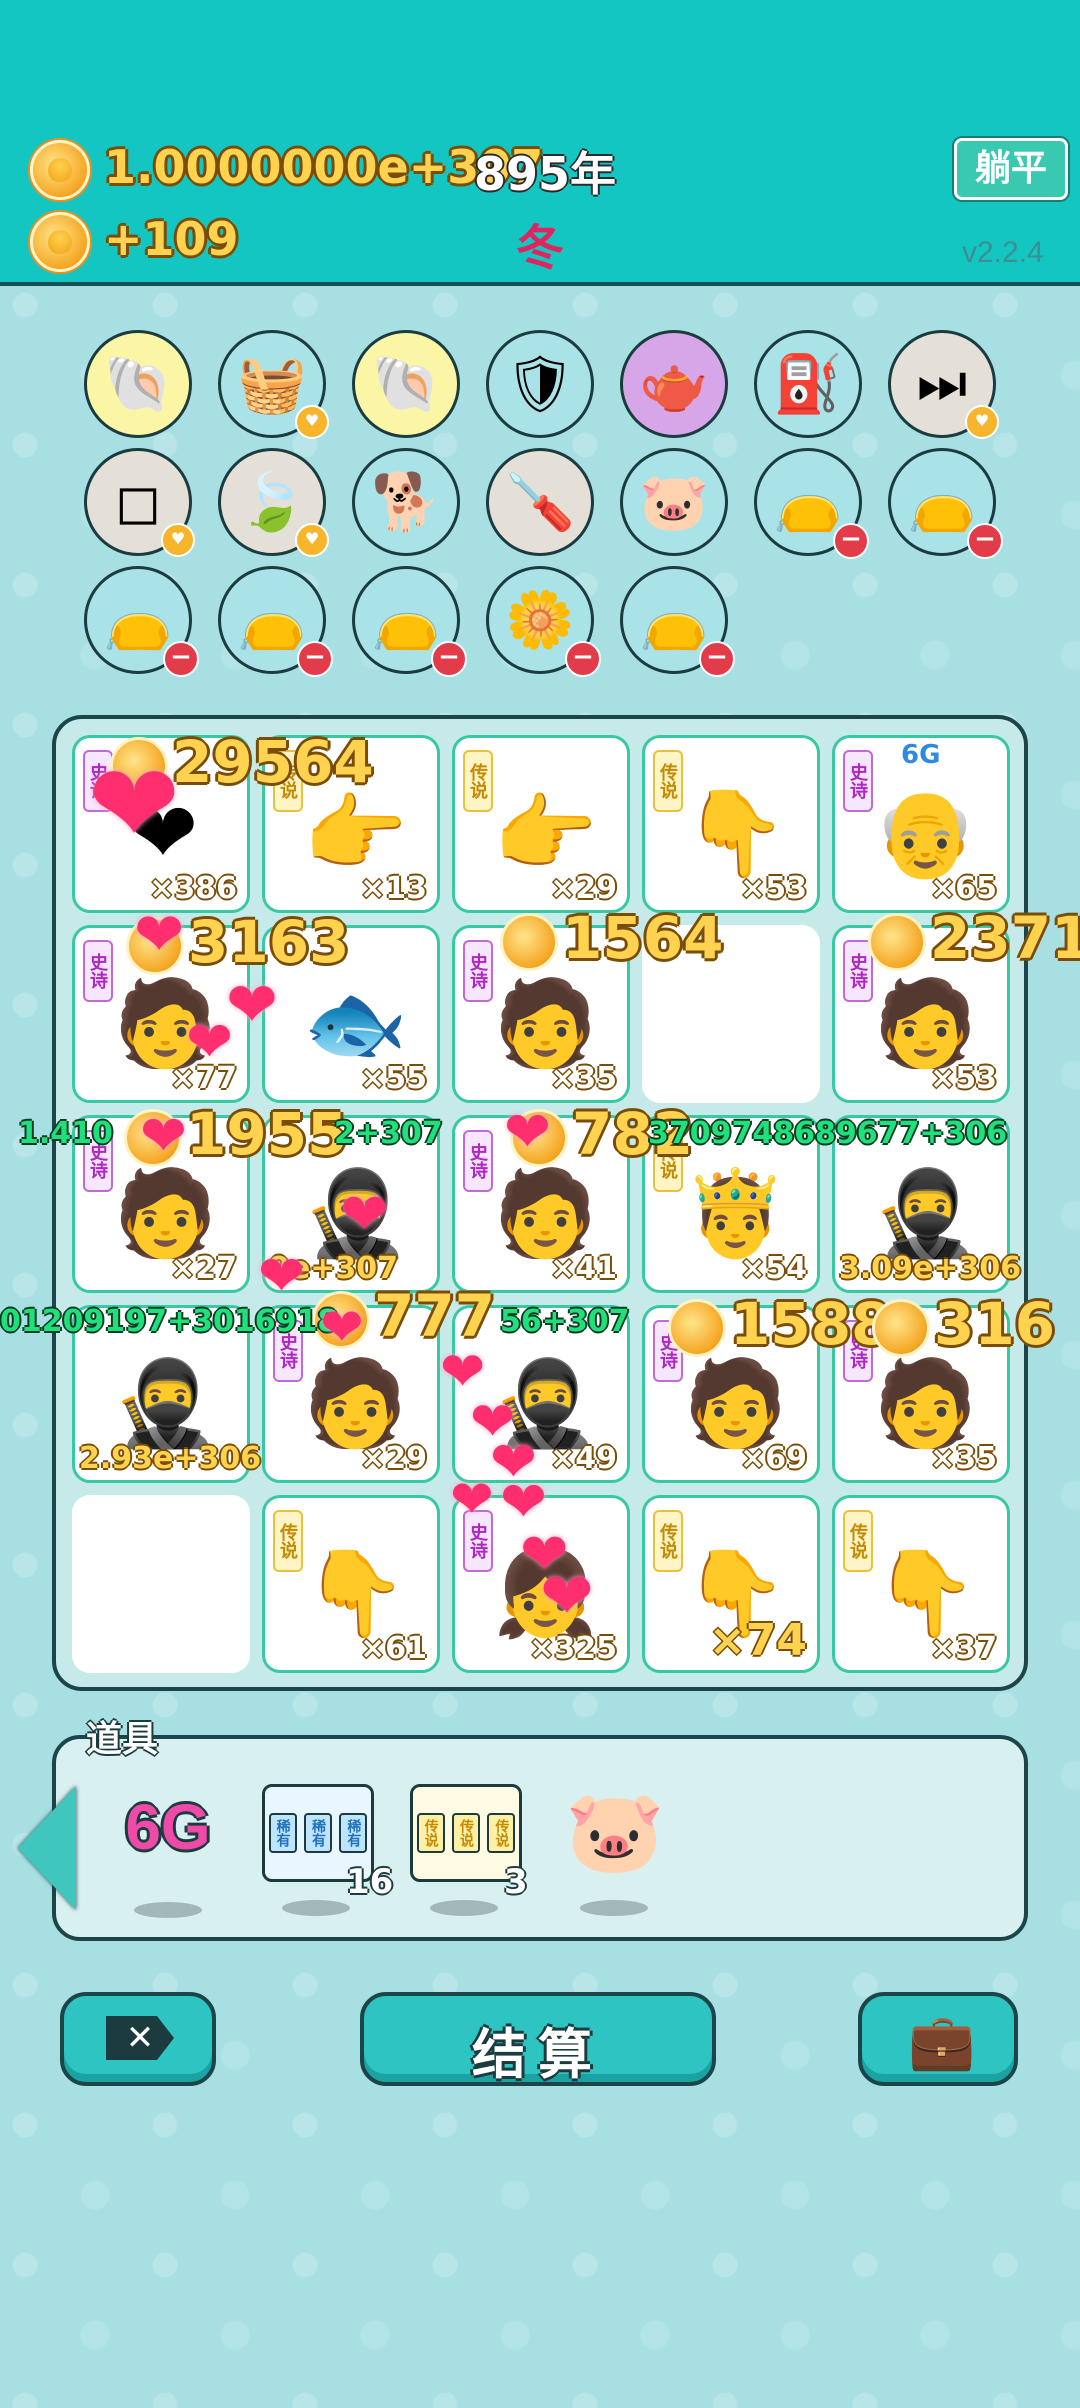 This screenshot has width=1080, height=2408. What do you see at coordinates (516, 1882) in the screenshot?
I see `prop-count: 3` at bounding box center [516, 1882].